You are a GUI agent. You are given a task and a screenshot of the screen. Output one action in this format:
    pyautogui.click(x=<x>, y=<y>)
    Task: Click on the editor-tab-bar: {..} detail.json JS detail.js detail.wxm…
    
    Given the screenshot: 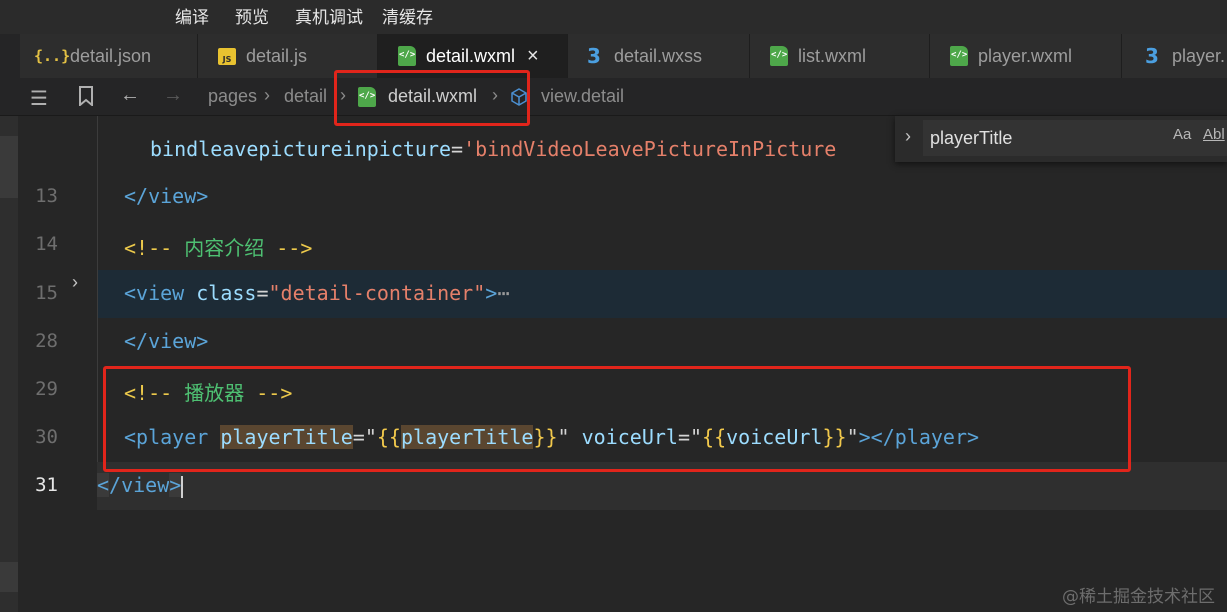 What is the action you would take?
    pyautogui.click(x=613, y=56)
    